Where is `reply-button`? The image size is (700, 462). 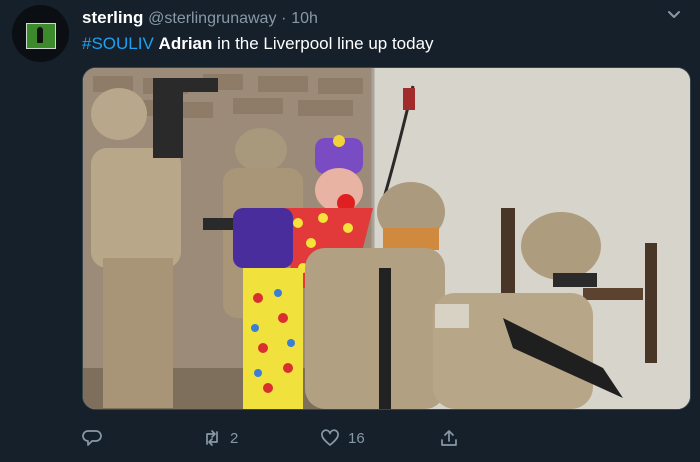 reply-button is located at coordinates (96, 438).